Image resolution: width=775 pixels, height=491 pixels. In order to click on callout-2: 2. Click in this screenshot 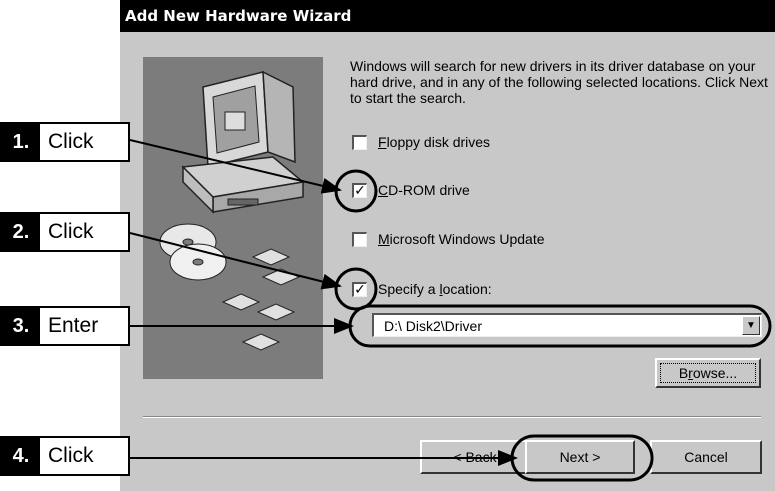, I will do `click(65, 232)`.